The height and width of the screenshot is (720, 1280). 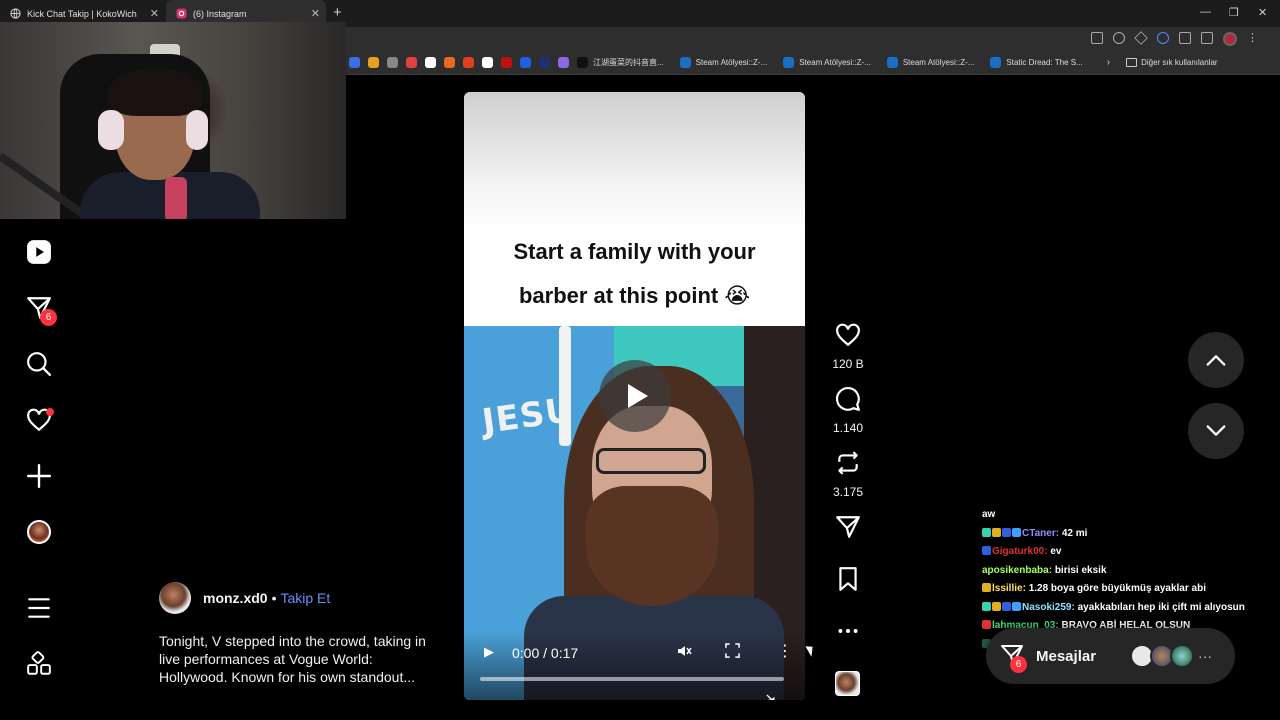 What do you see at coordinates (773, 697) in the screenshot?
I see `muted-indicator-icon` at bounding box center [773, 697].